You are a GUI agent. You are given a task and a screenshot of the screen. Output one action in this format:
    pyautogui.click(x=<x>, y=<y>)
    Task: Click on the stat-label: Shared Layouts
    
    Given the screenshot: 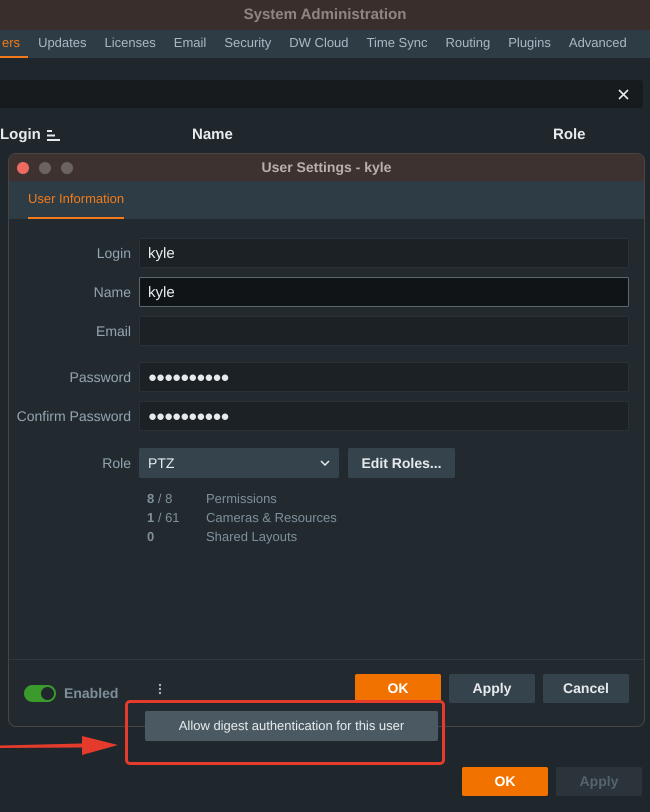 What is the action you would take?
    pyautogui.click(x=252, y=537)
    